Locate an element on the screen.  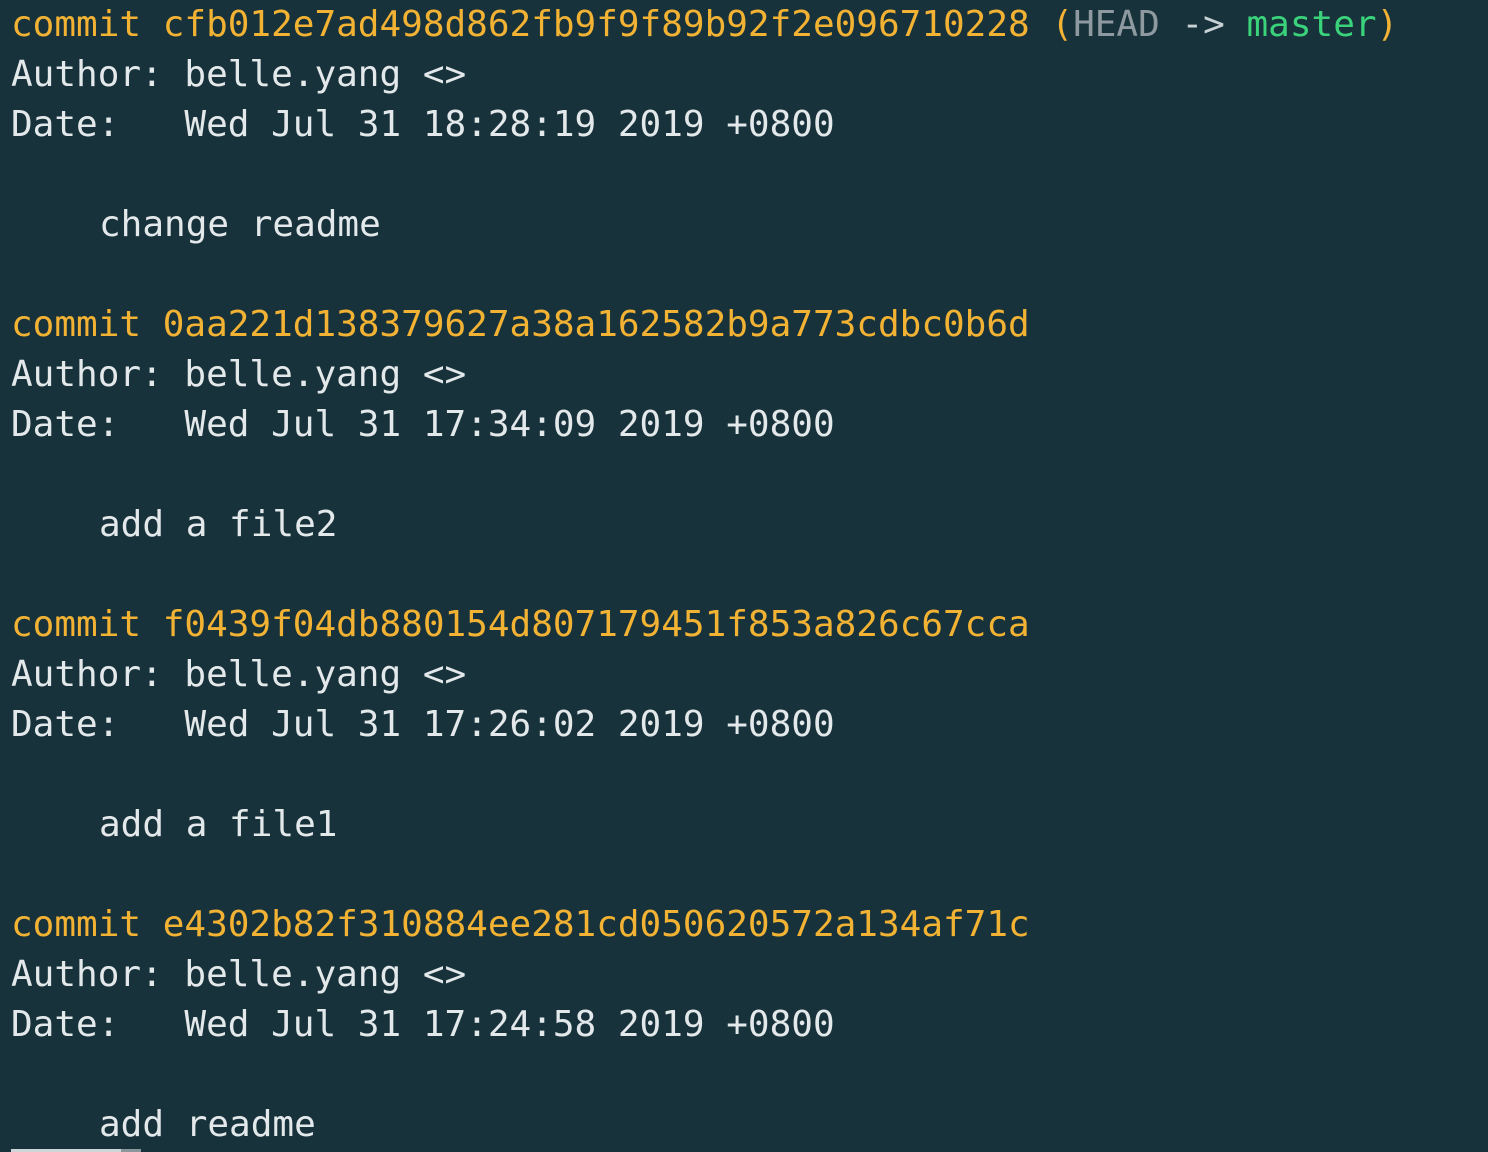
commit-date-line: Date: Wed Jul 31 18:28:19 2019 +0800 is located at coordinates (749, 125).